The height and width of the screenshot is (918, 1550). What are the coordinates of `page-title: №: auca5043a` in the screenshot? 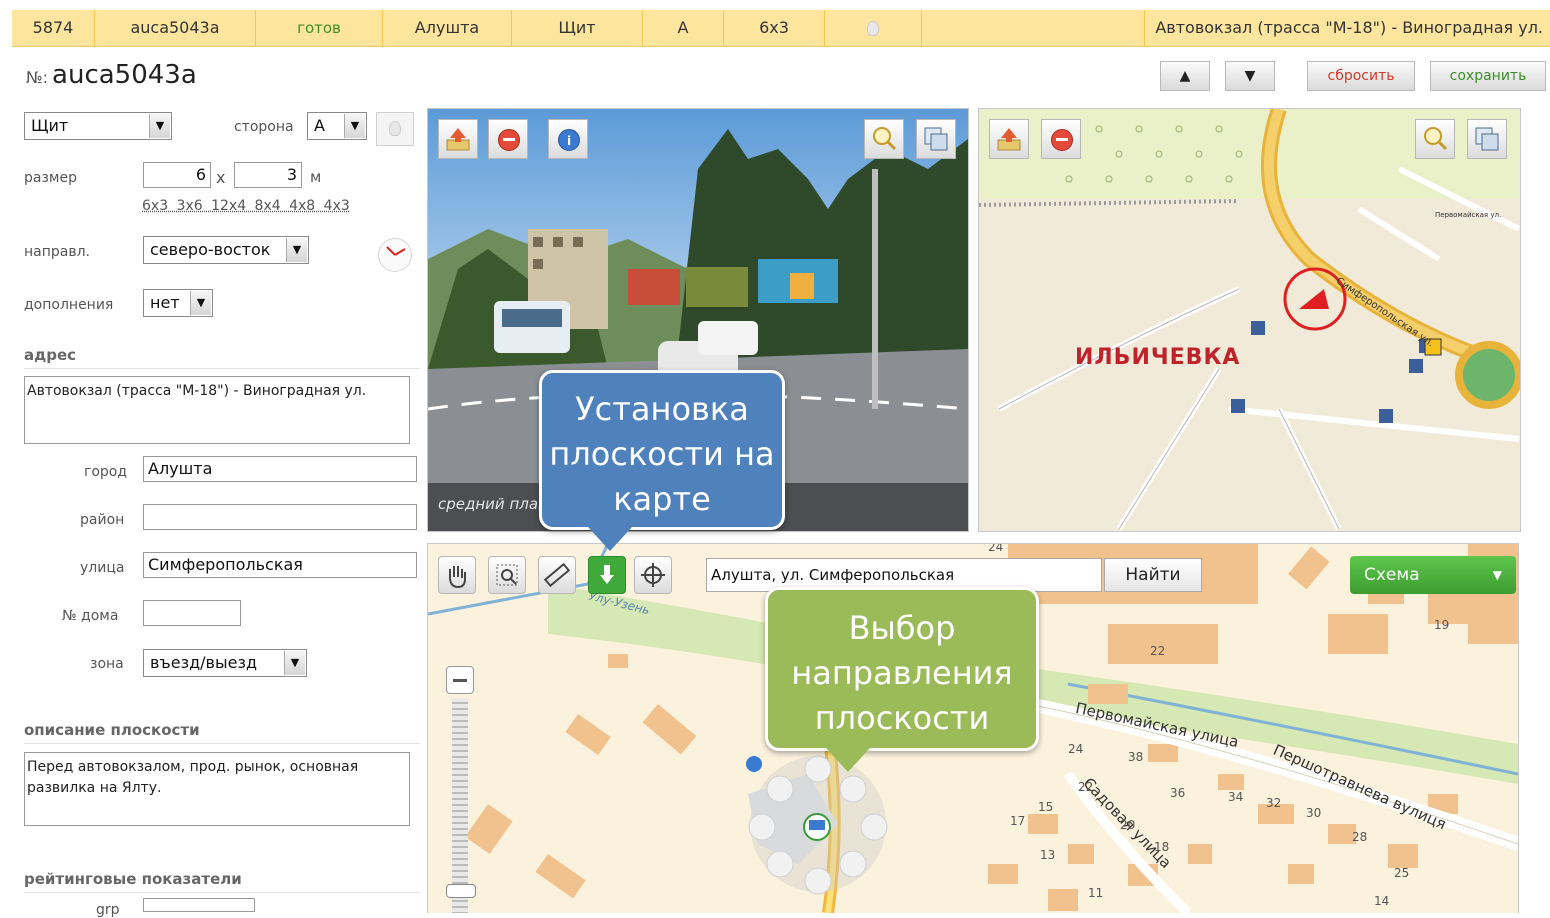 It's located at (111, 75).